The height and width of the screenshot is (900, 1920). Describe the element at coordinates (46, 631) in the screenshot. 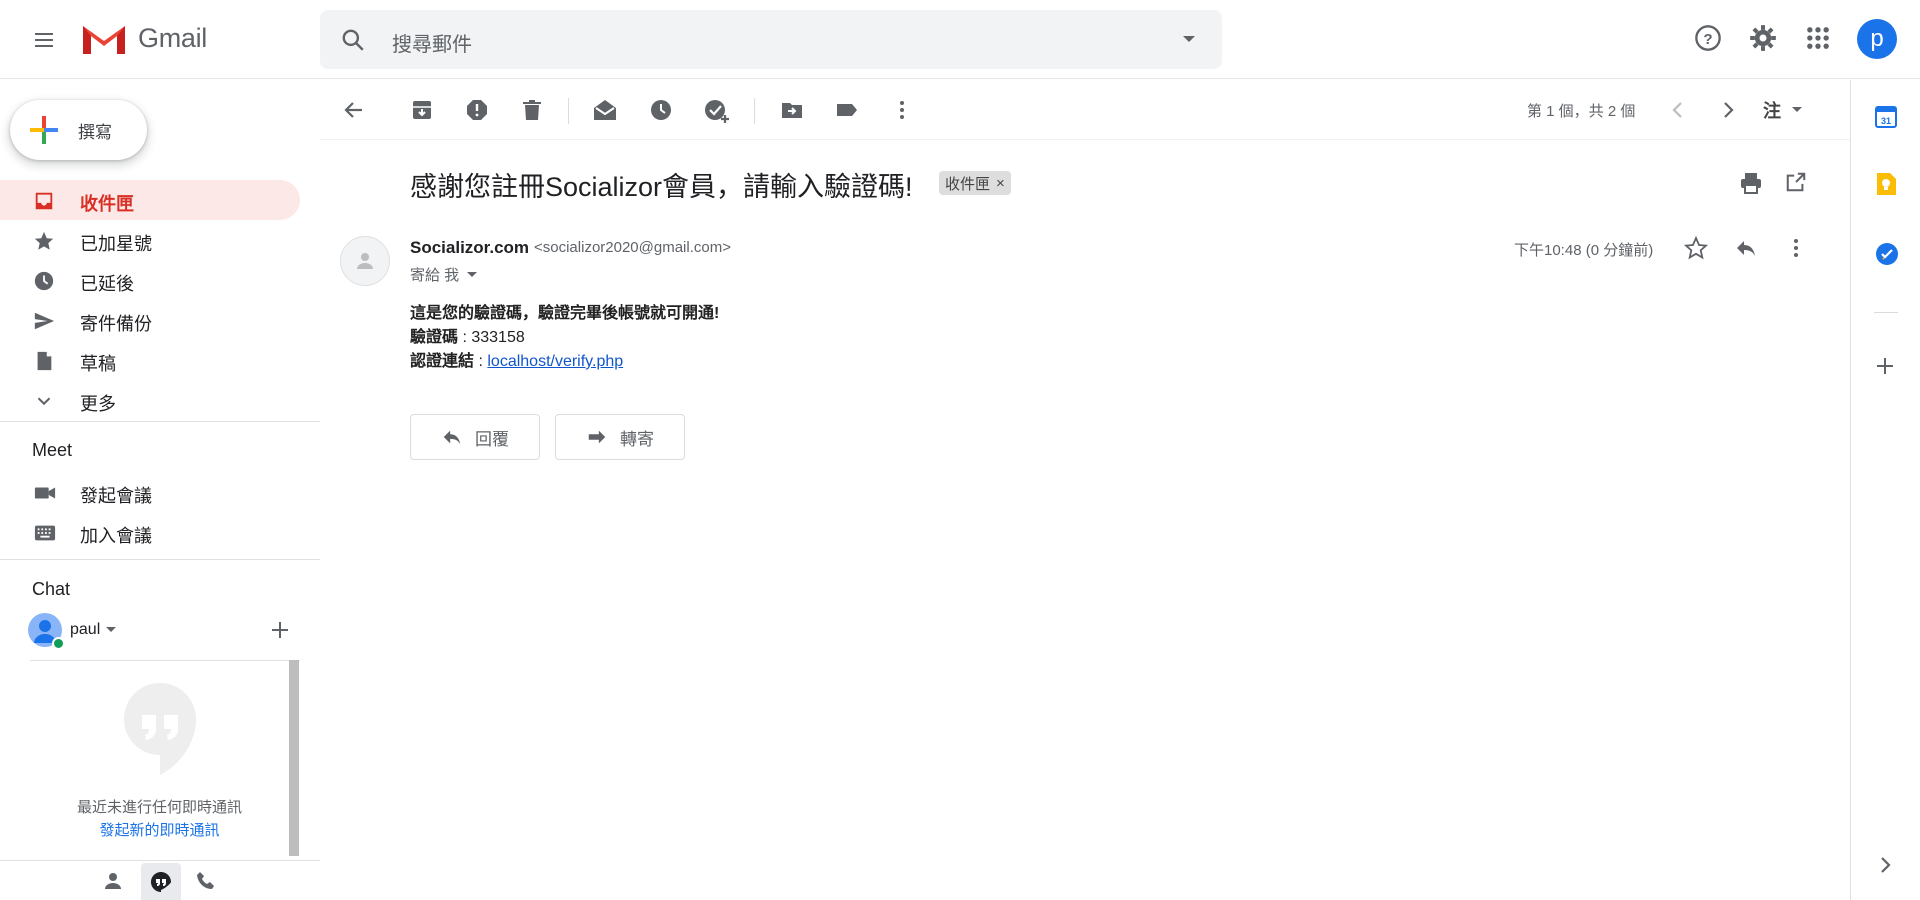

I see `chat-user-avatar` at that location.